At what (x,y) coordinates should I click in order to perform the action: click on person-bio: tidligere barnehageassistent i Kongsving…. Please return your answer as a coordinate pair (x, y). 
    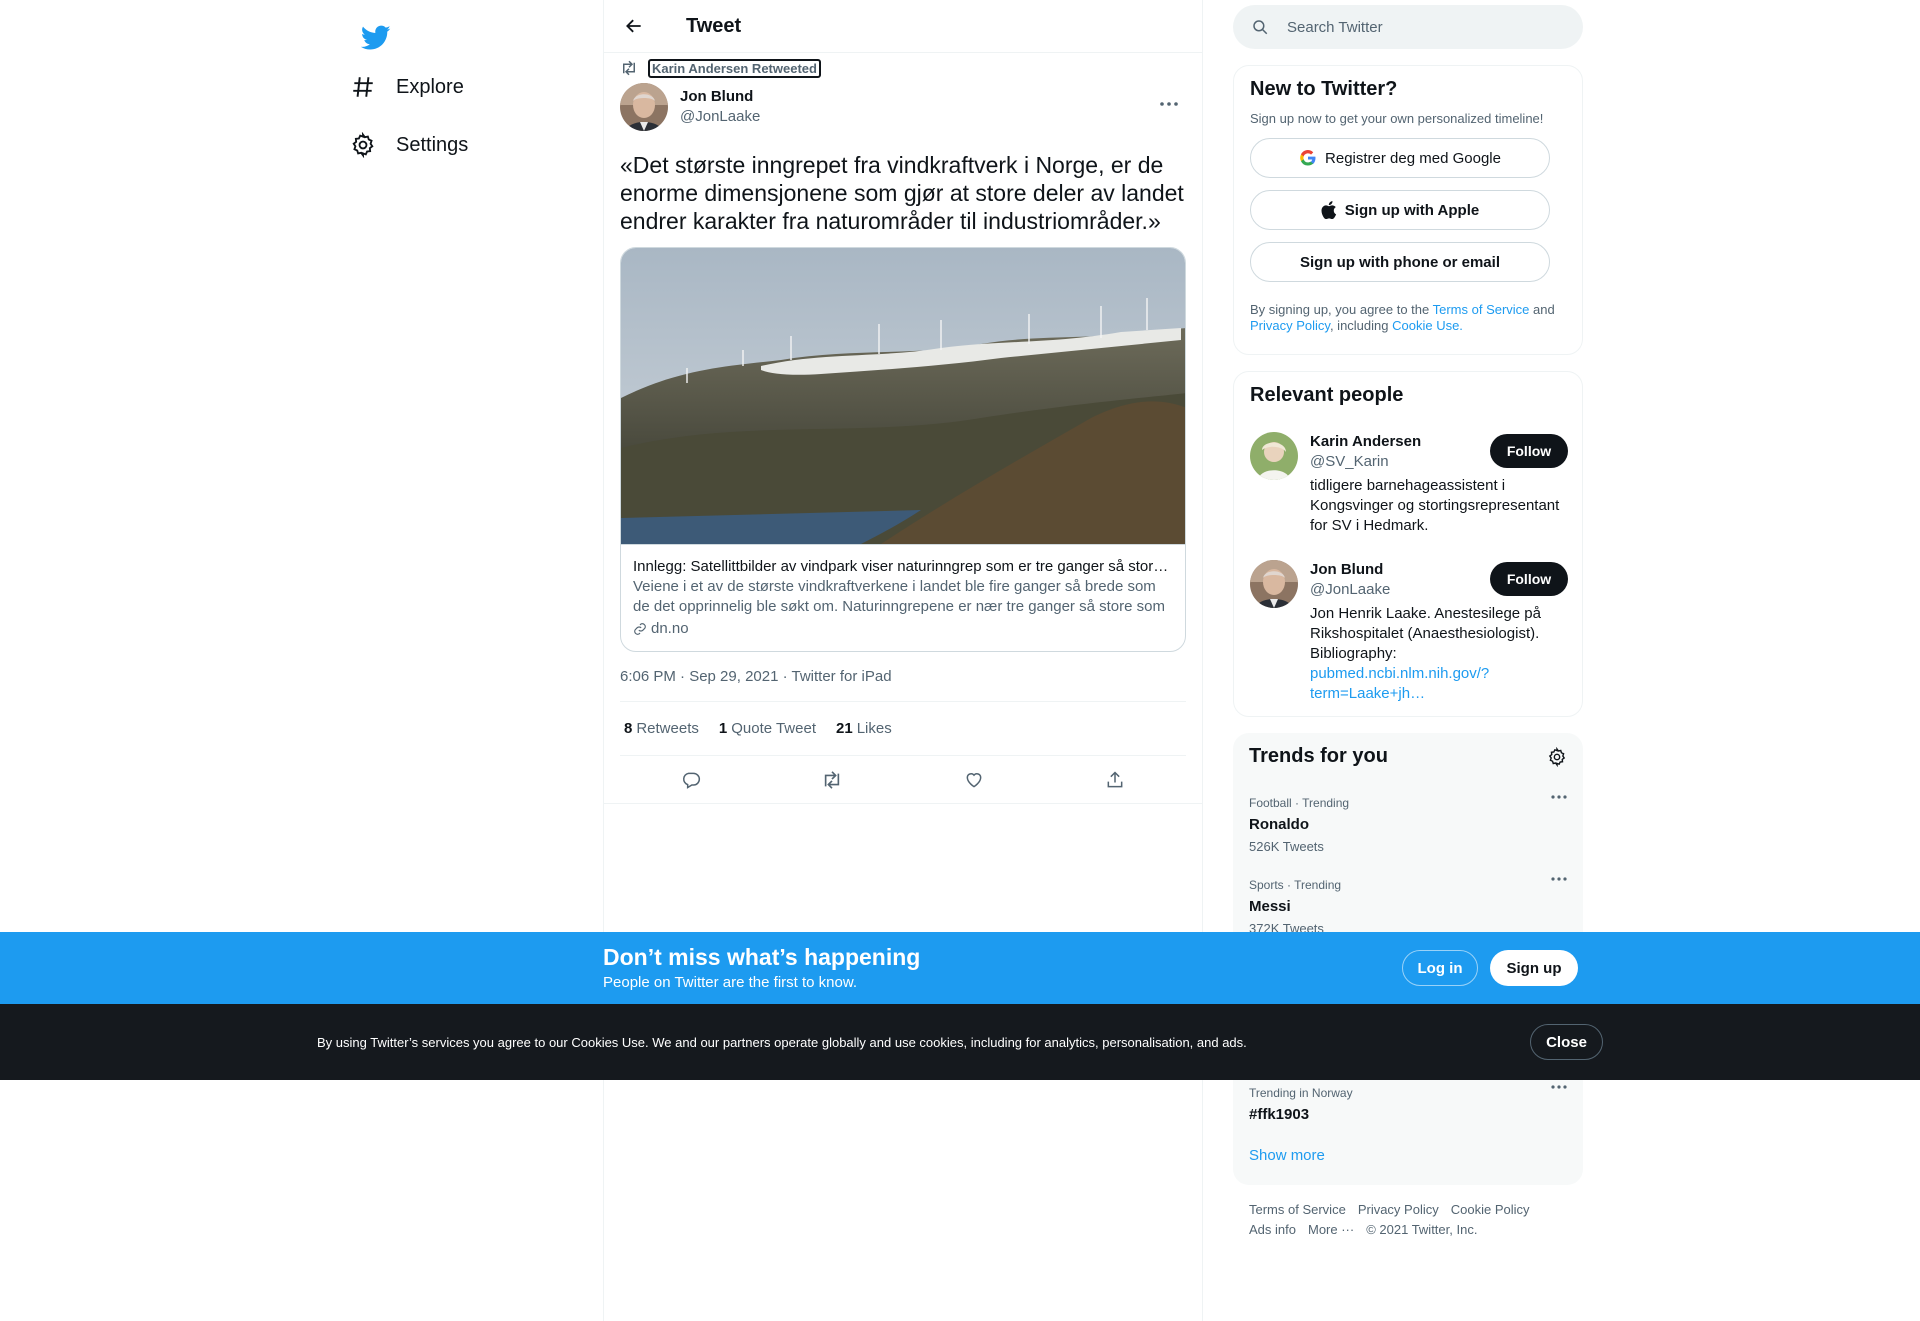
    Looking at the image, I should click on (1435, 505).